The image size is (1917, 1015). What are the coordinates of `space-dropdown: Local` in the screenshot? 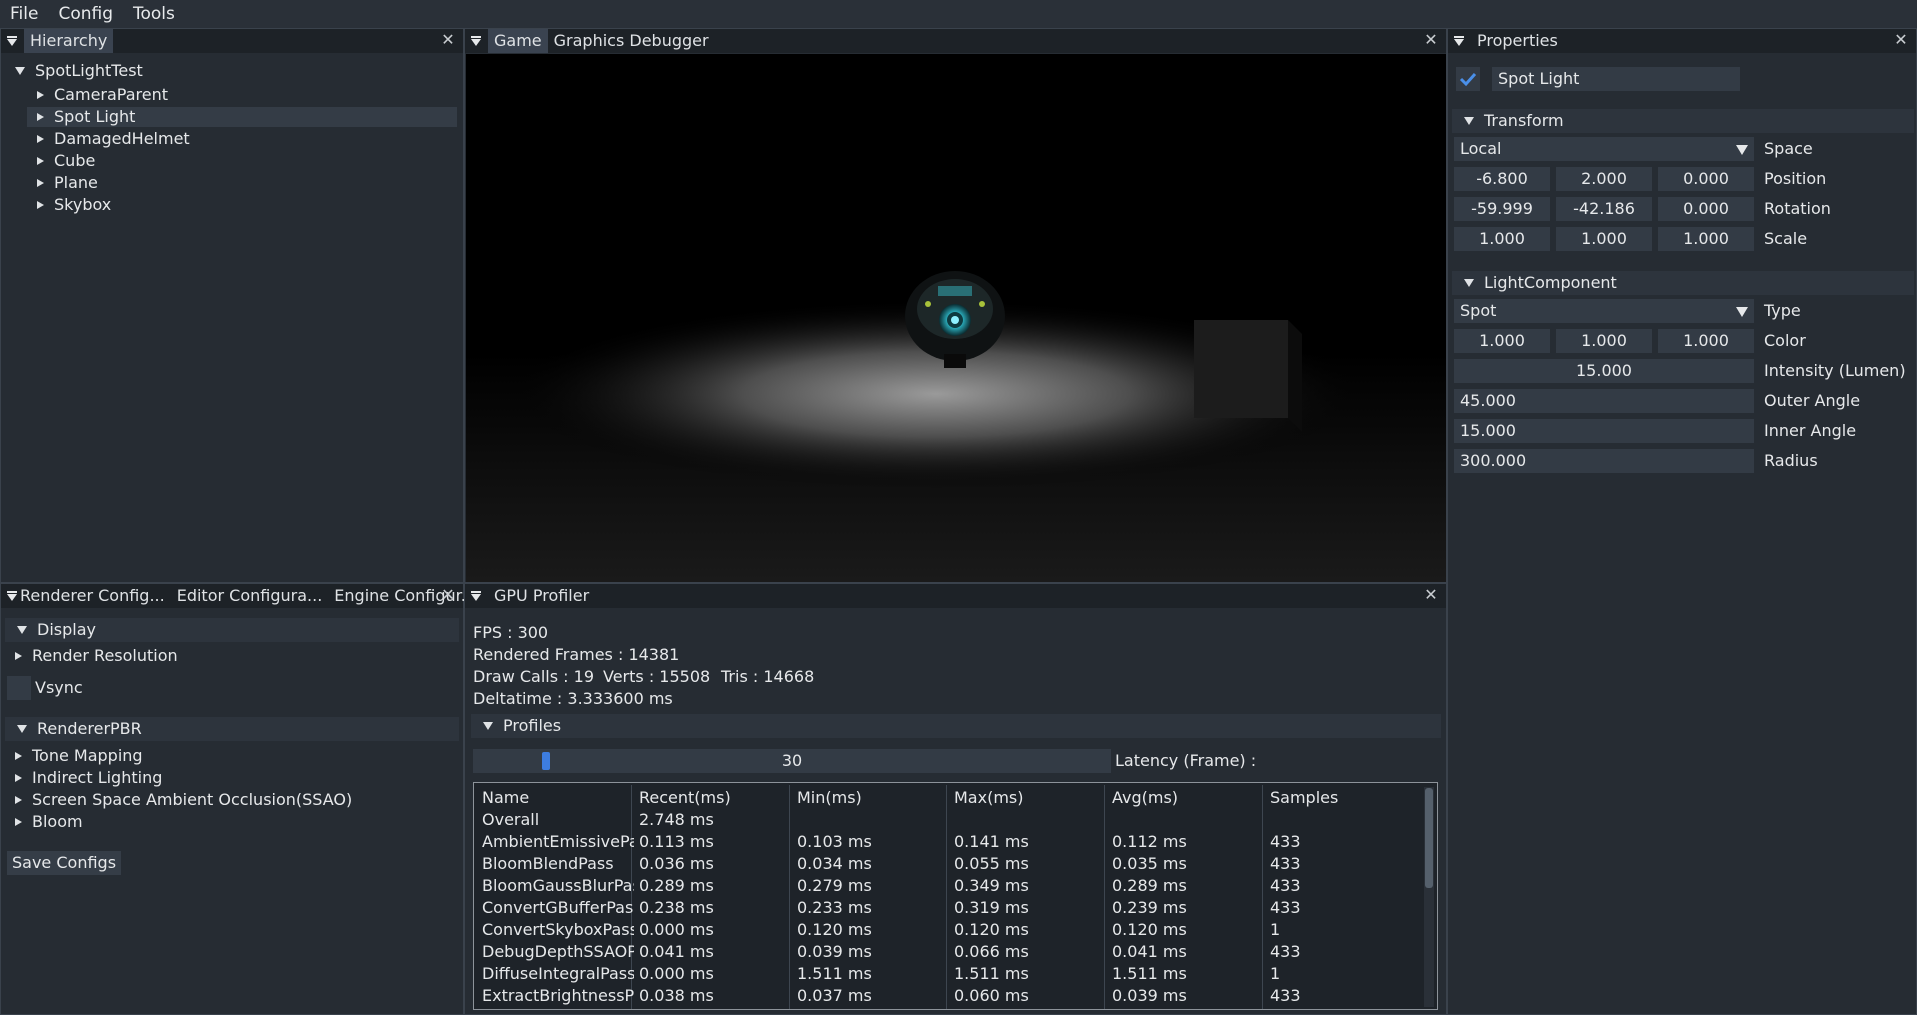 It's located at (1604, 149).